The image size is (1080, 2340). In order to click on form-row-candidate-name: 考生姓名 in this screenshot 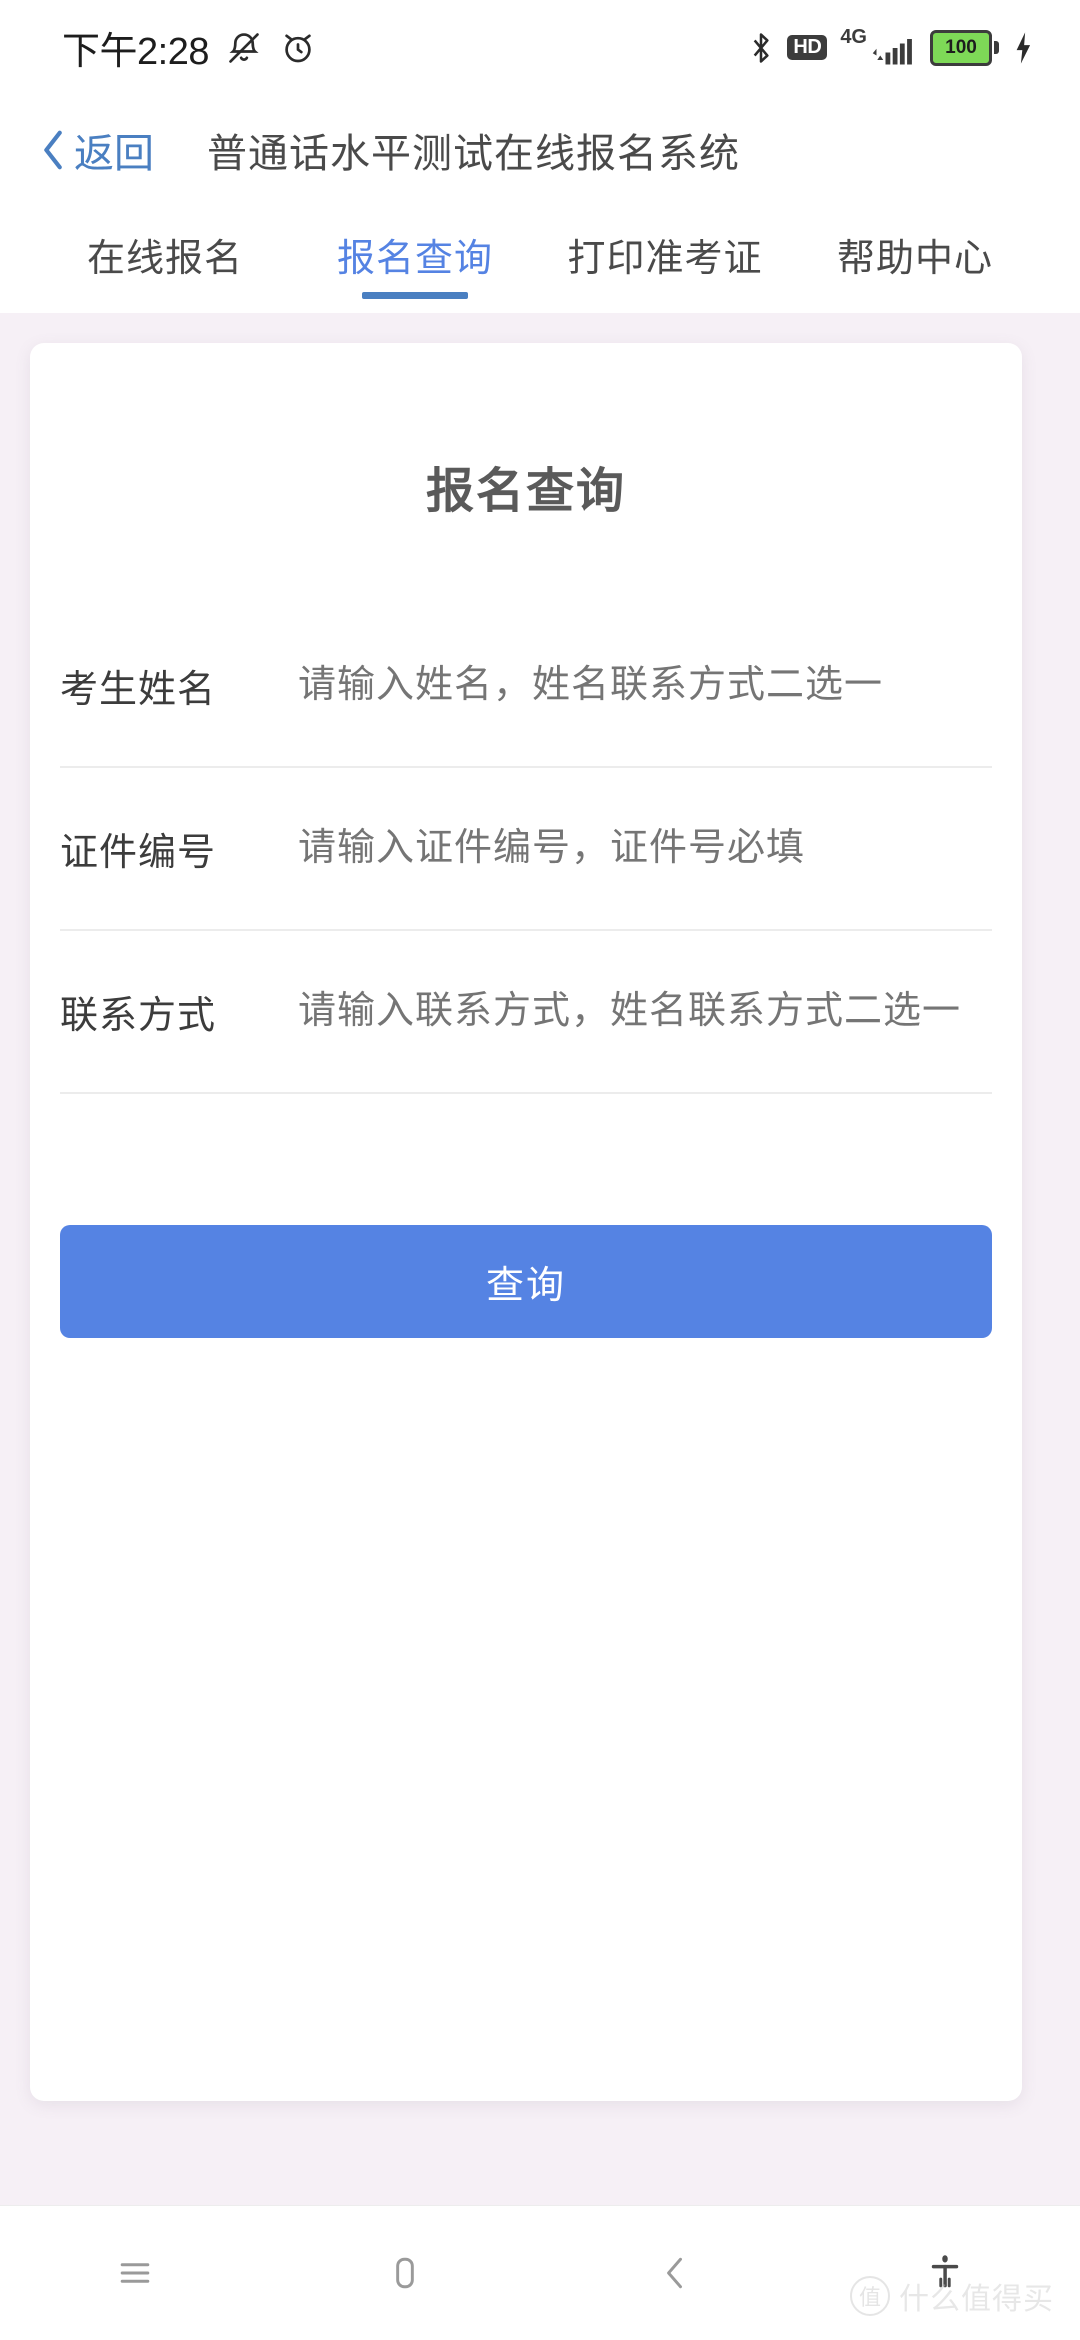, I will do `click(526, 686)`.